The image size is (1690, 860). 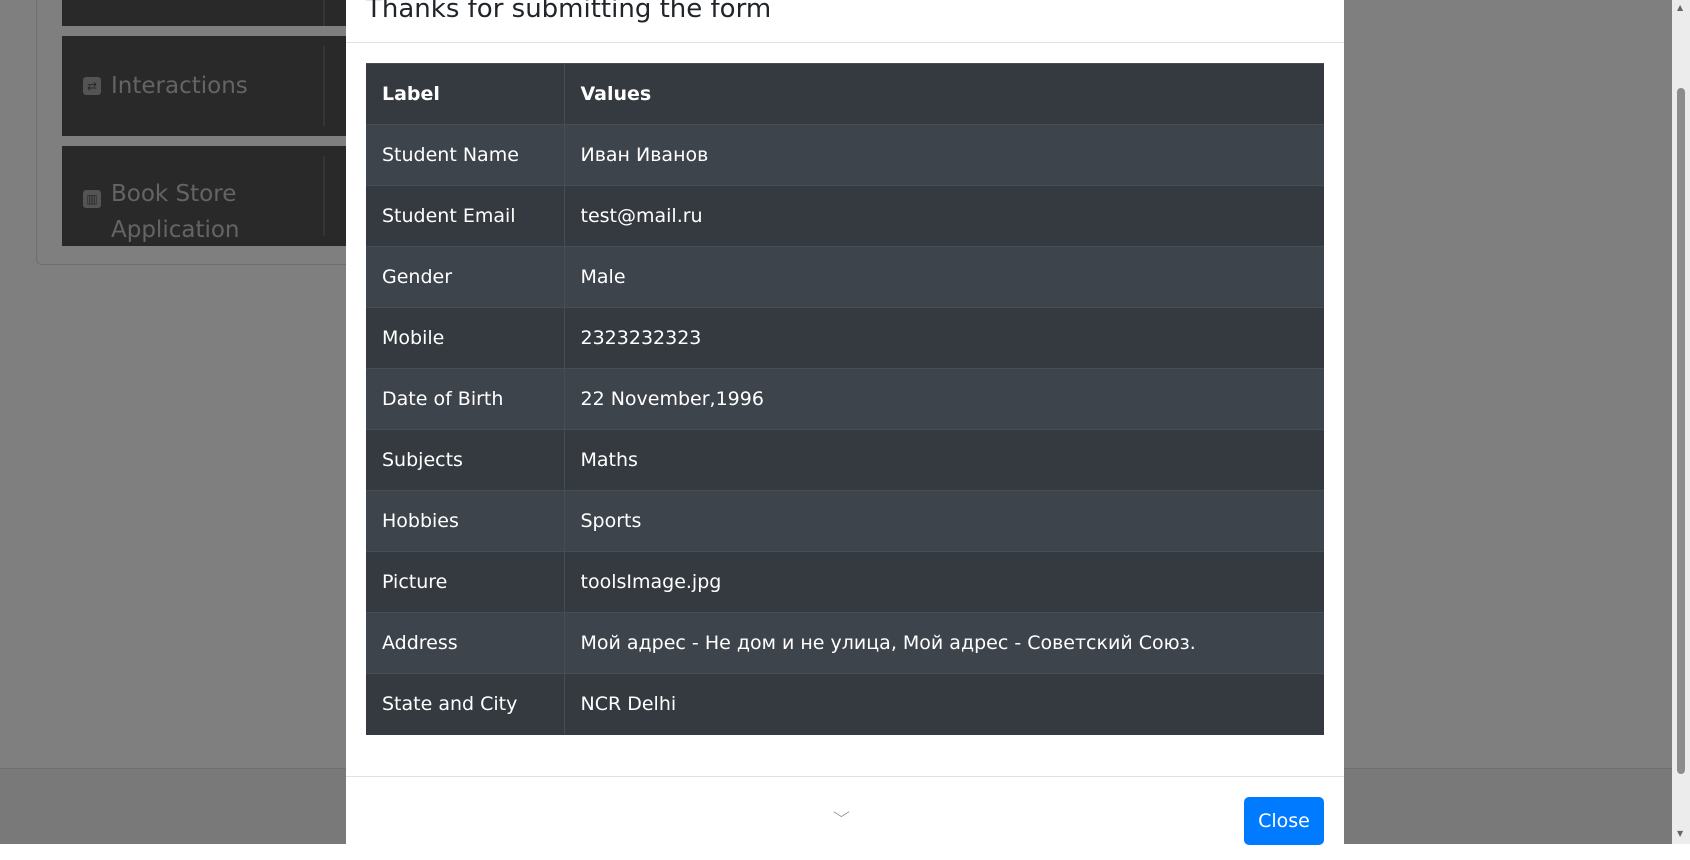 What do you see at coordinates (845, 776) in the screenshot?
I see `modal-footer-divider` at bounding box center [845, 776].